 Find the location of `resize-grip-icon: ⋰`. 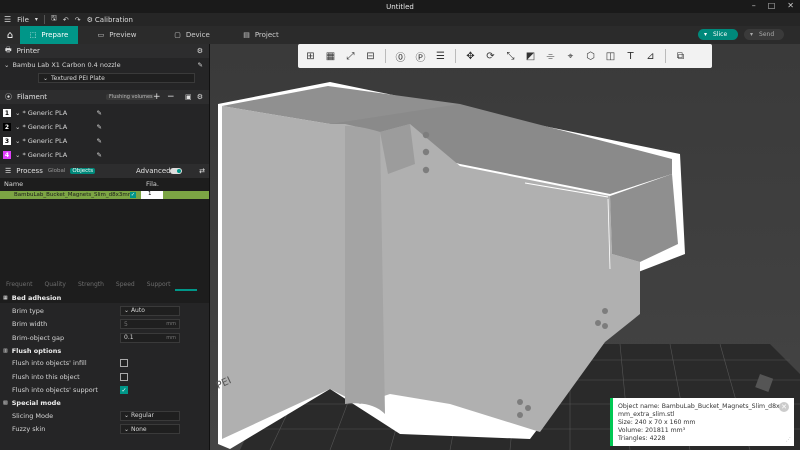

resize-grip-icon: ⋰ is located at coordinates (788, 440).